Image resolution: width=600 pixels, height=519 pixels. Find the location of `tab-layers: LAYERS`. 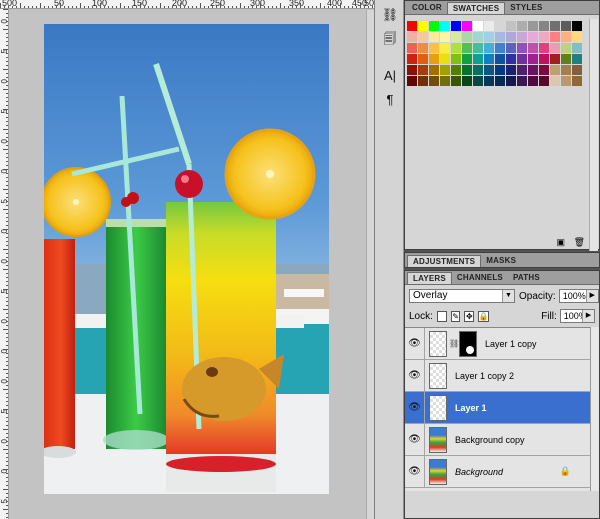

tab-layers: LAYERS is located at coordinates (429, 278).